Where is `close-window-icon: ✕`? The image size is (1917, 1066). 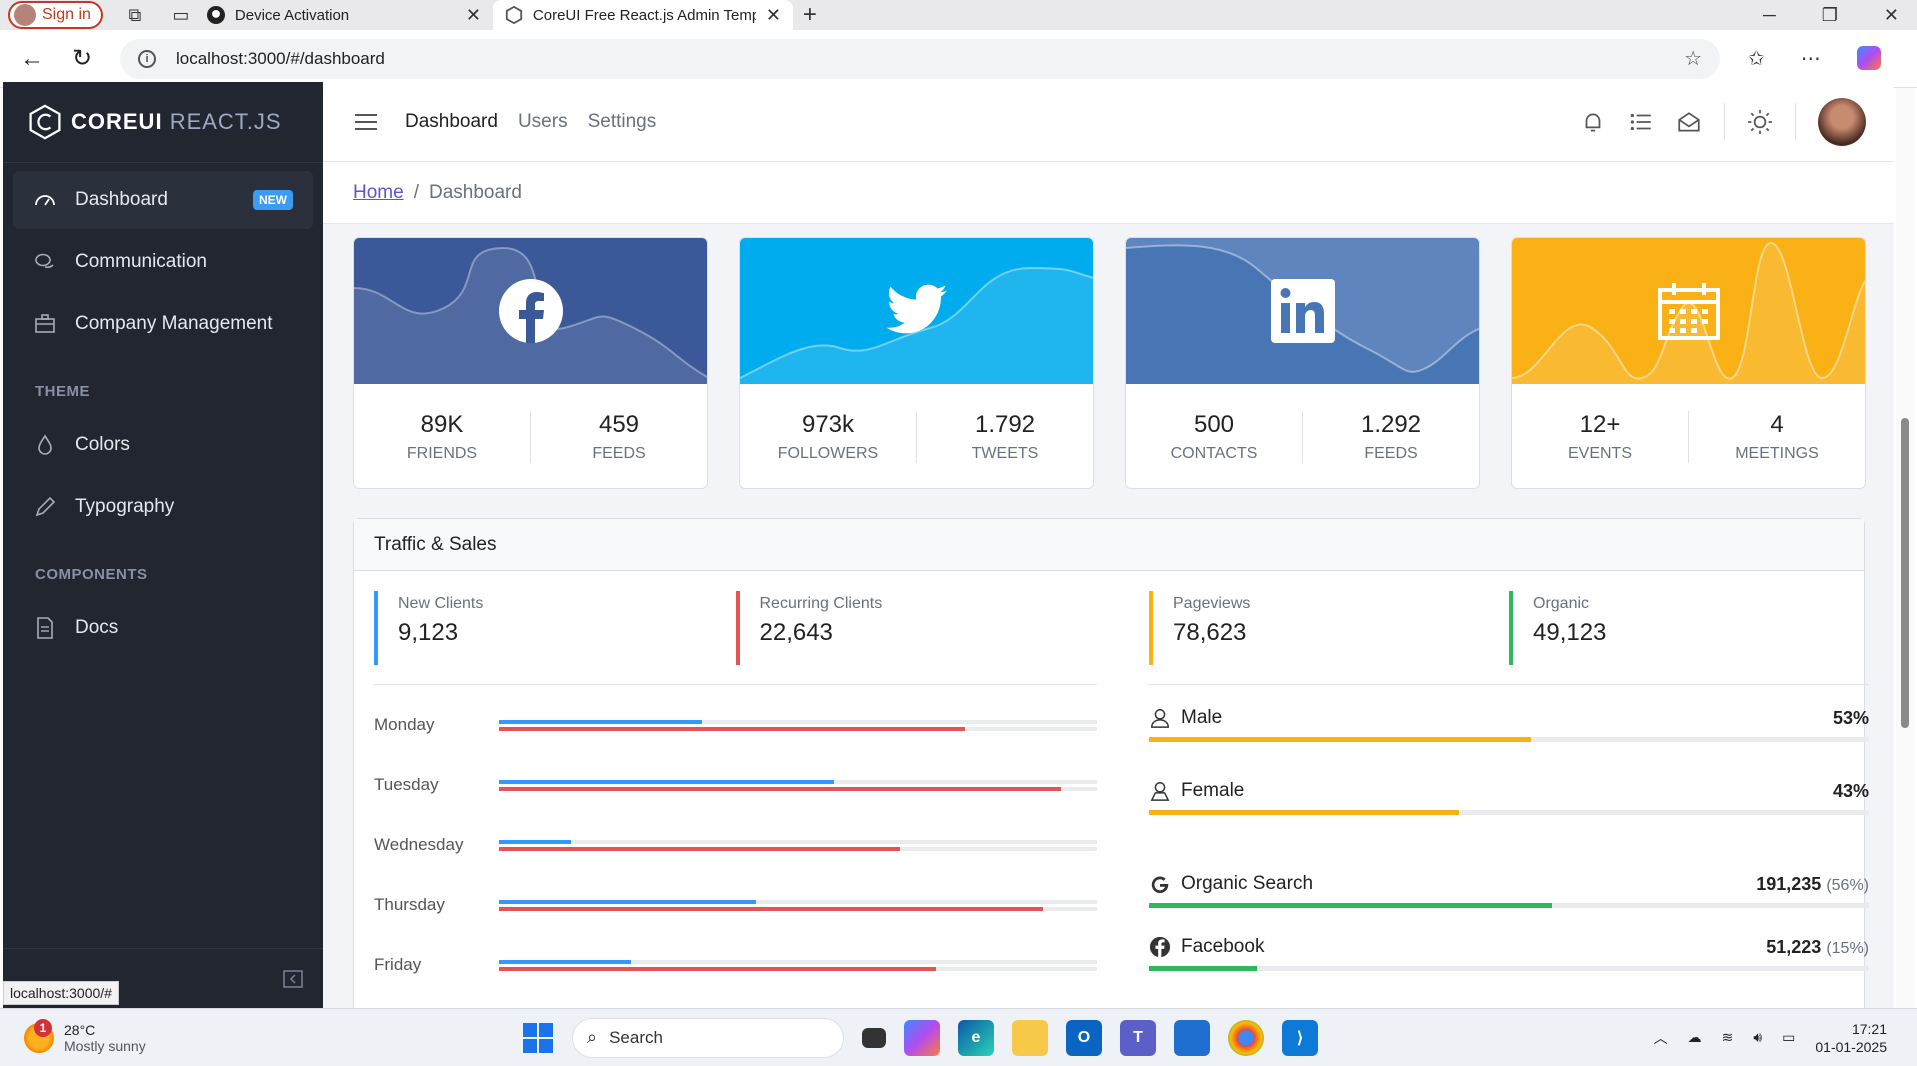 close-window-icon: ✕ is located at coordinates (1891, 15).